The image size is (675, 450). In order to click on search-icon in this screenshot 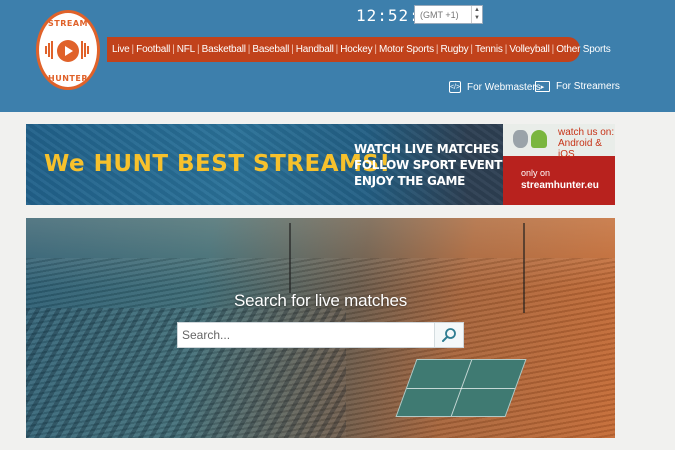, I will do `click(449, 335)`.